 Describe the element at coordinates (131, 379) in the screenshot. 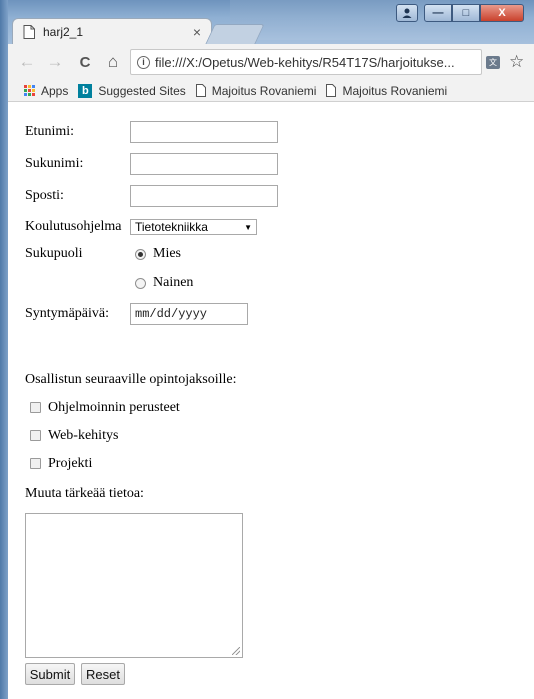

I see `courses-heading: Osallistun seuraaville opintojaksoille:` at that location.